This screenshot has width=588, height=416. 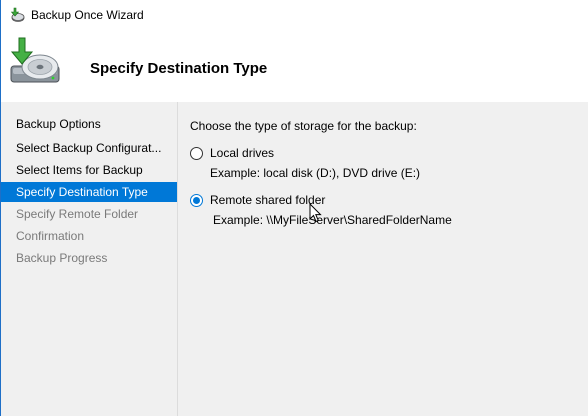 I want to click on local-drives-example: Example: local disk (D:), DVD drive (E:), so click(x=315, y=173).